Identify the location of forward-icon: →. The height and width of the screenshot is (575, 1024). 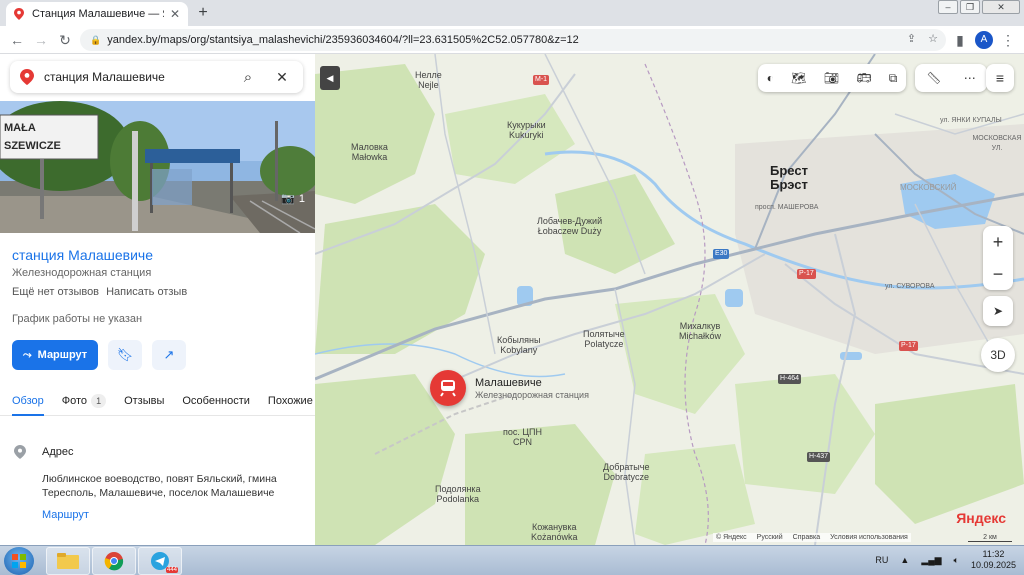
(41, 40).